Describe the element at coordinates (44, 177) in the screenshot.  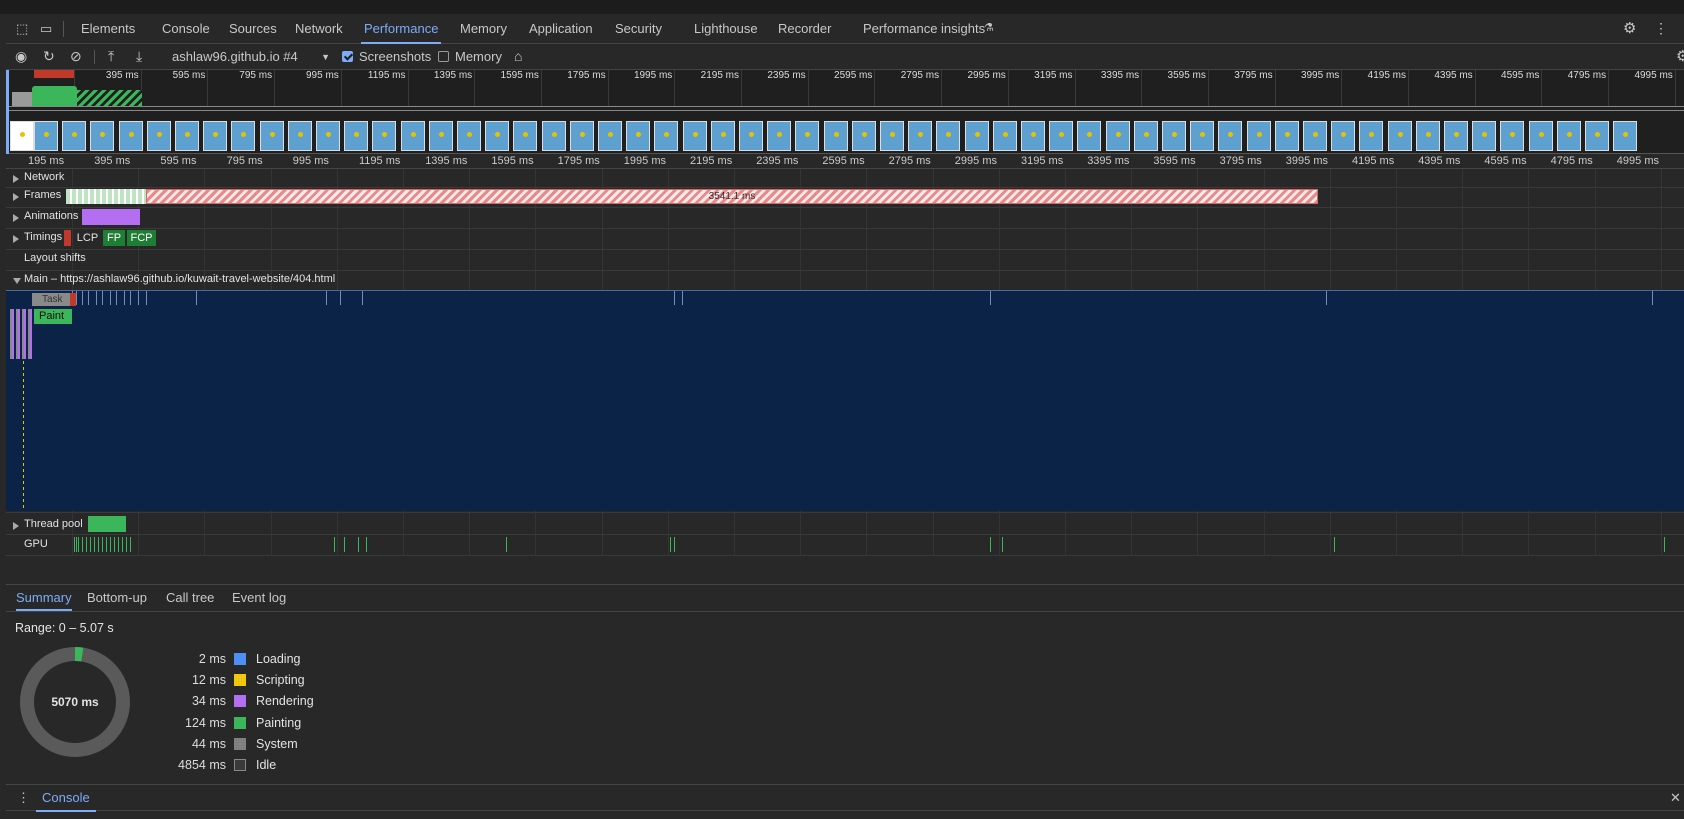
I see `track-network-label: Network` at that location.